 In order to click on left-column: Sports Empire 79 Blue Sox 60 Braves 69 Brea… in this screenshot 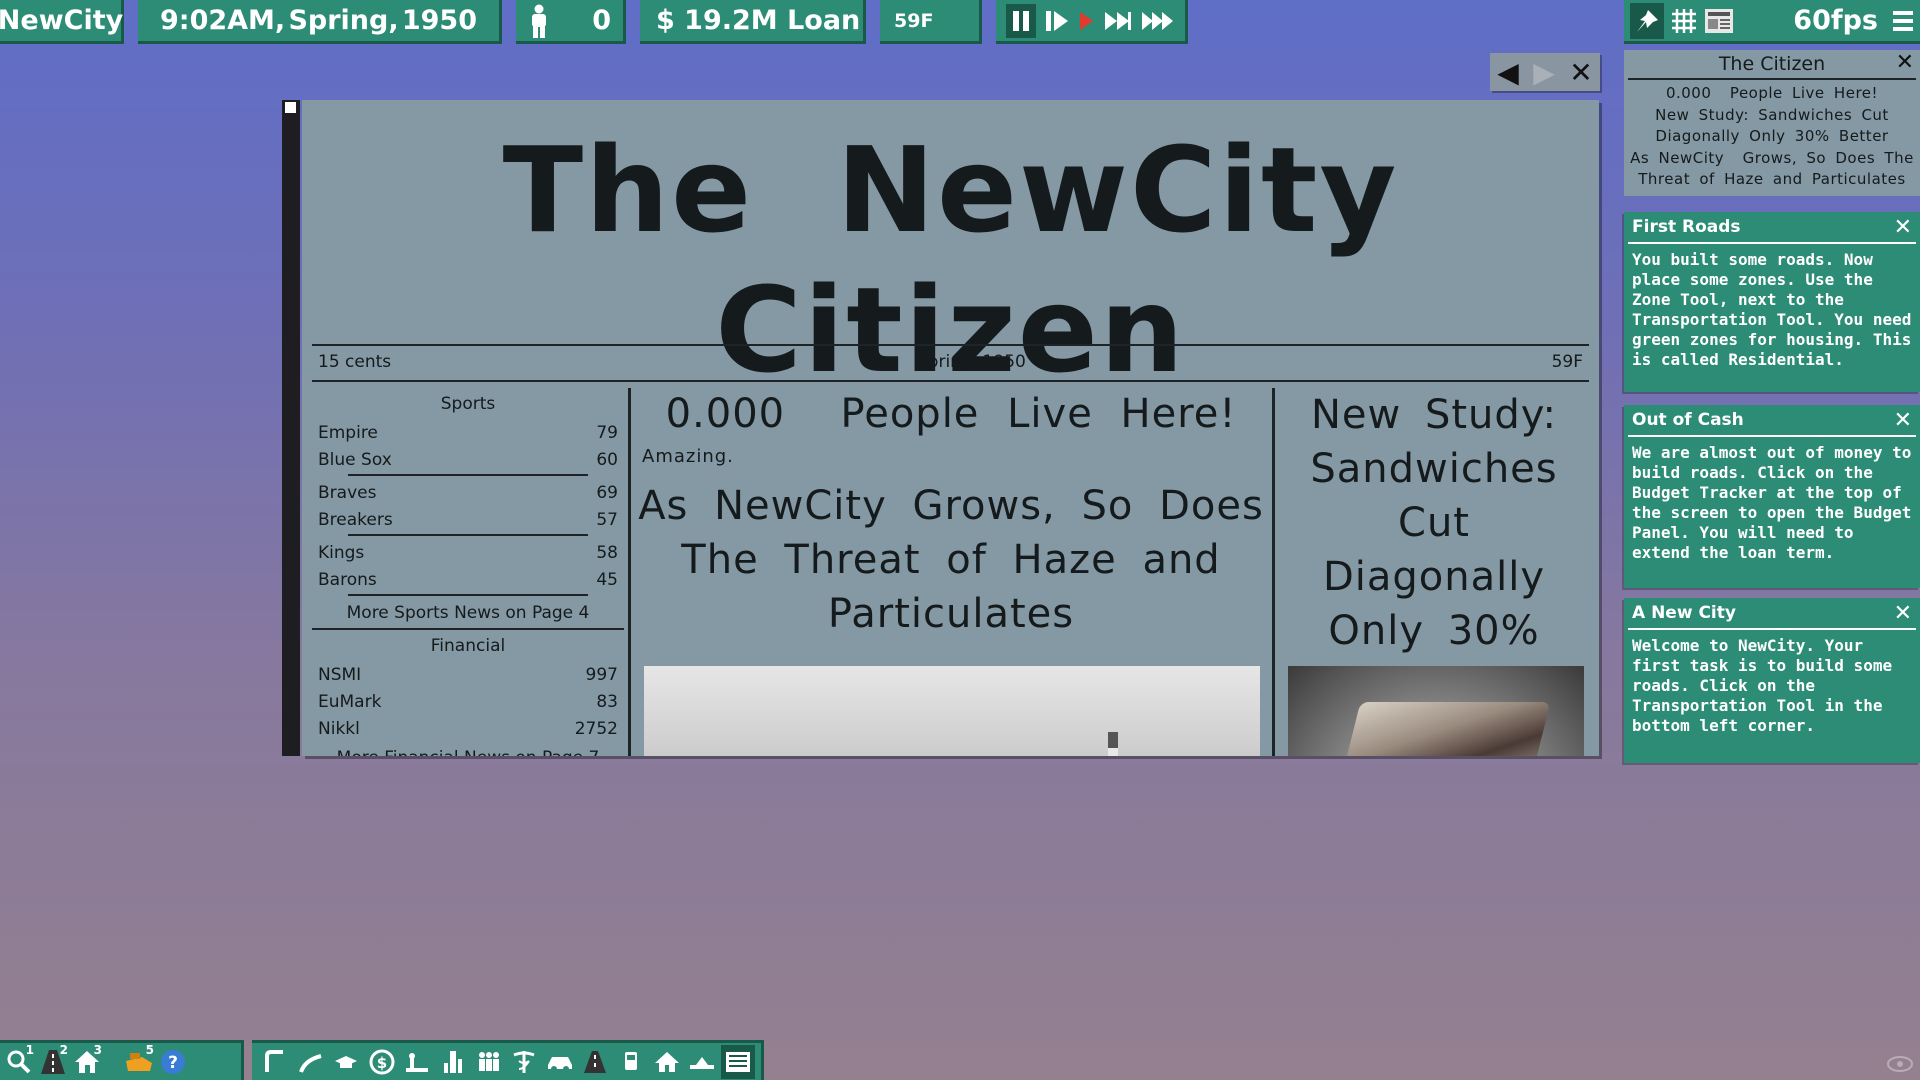, I will do `click(468, 572)`.